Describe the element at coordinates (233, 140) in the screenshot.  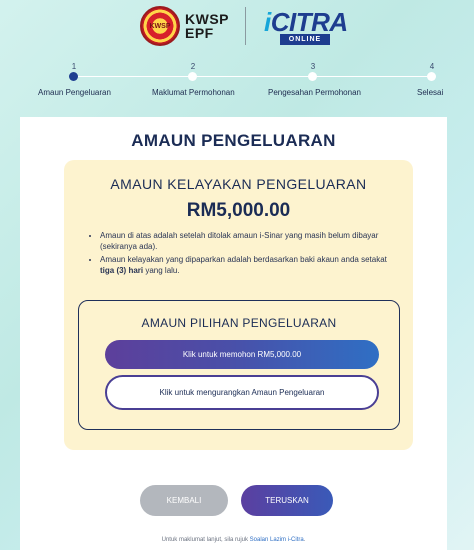
I see `page-title: AMAUN PENGELUARAN` at that location.